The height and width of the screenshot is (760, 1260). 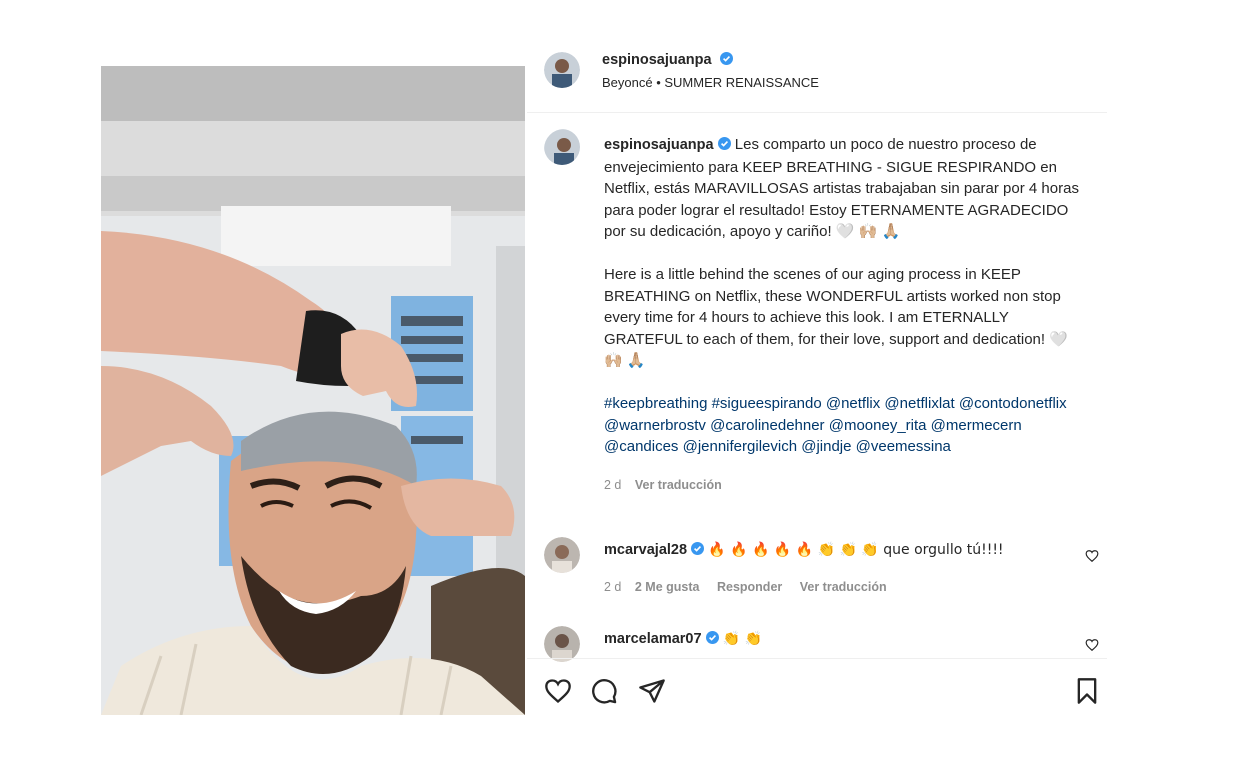 I want to click on comment-text: 👏 👏, so click(x=742, y=639).